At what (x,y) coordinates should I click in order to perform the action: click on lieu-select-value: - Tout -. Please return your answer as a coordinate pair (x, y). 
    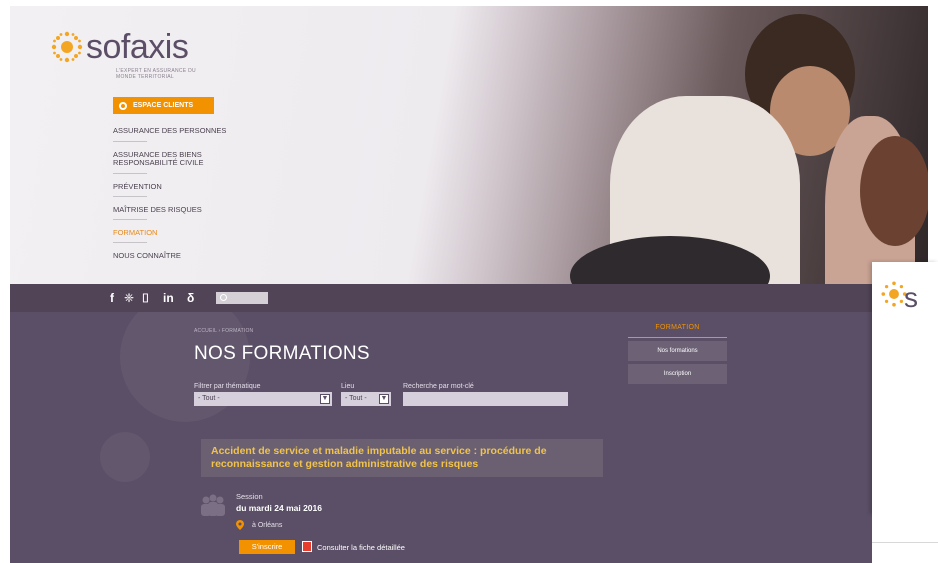
    Looking at the image, I should click on (356, 398).